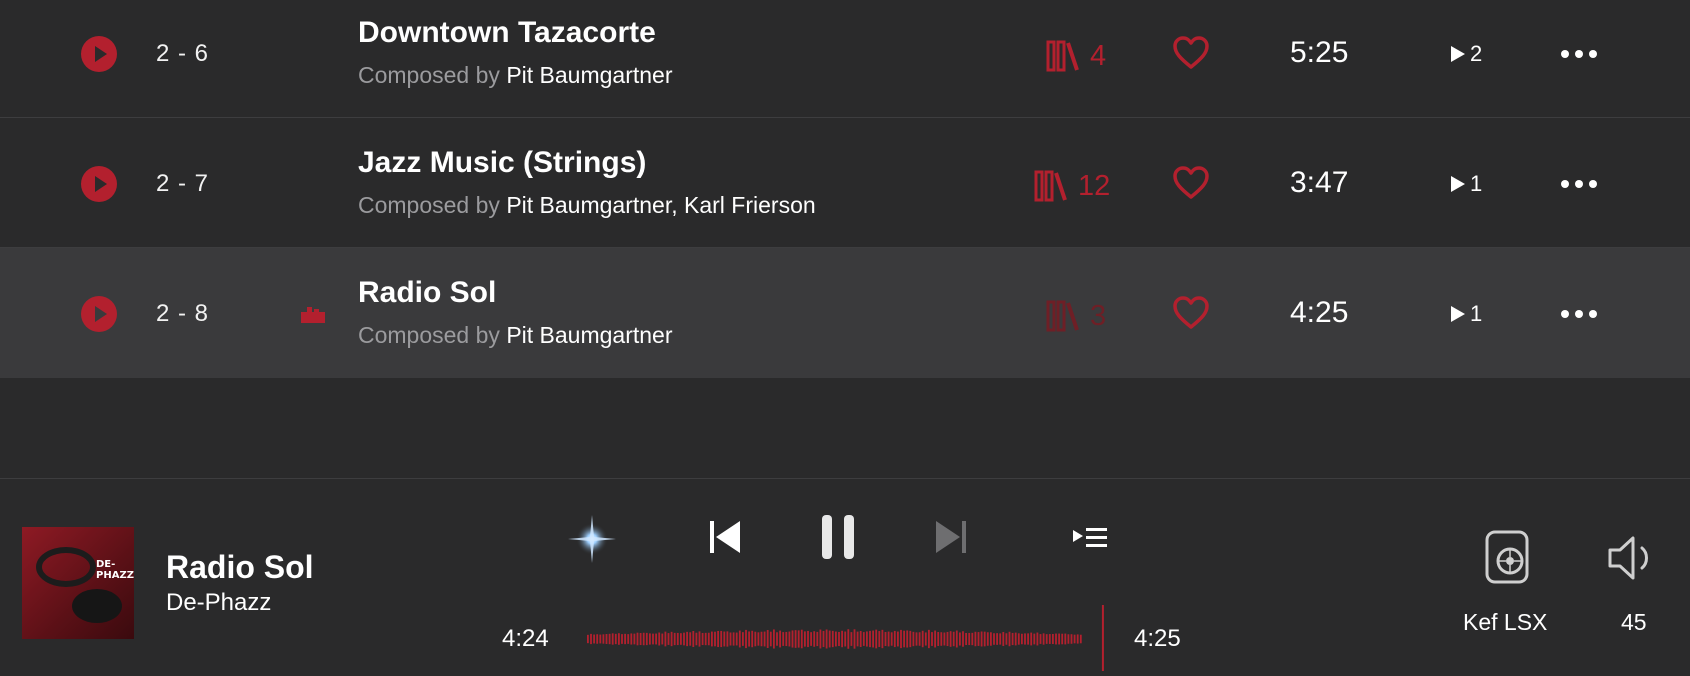 Image resolution: width=1690 pixels, height=676 pixels. What do you see at coordinates (507, 32) in the screenshot?
I see `track-title: Downtown Tazacorte` at bounding box center [507, 32].